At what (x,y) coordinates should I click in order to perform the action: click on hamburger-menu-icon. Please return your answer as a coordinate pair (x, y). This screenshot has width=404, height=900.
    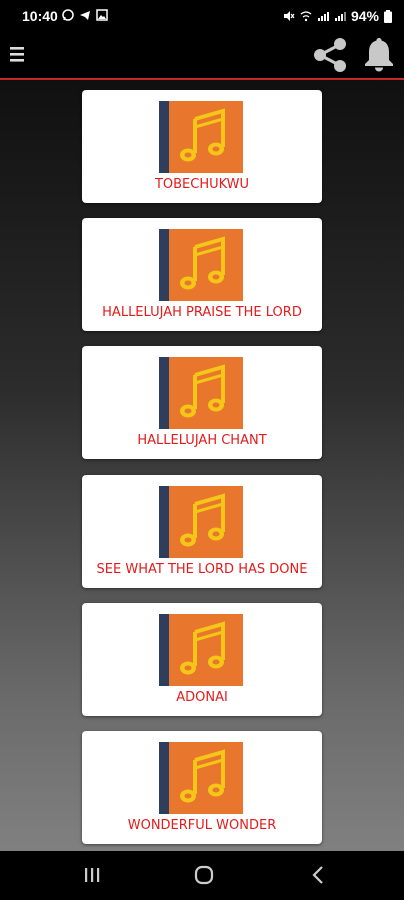
    Looking at the image, I should click on (17, 54).